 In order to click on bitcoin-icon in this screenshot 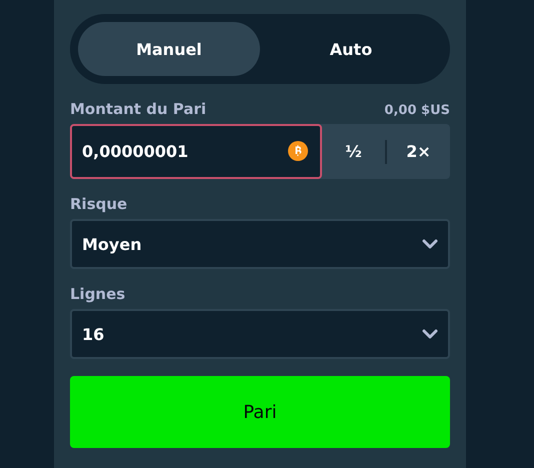, I will do `click(298, 151)`.